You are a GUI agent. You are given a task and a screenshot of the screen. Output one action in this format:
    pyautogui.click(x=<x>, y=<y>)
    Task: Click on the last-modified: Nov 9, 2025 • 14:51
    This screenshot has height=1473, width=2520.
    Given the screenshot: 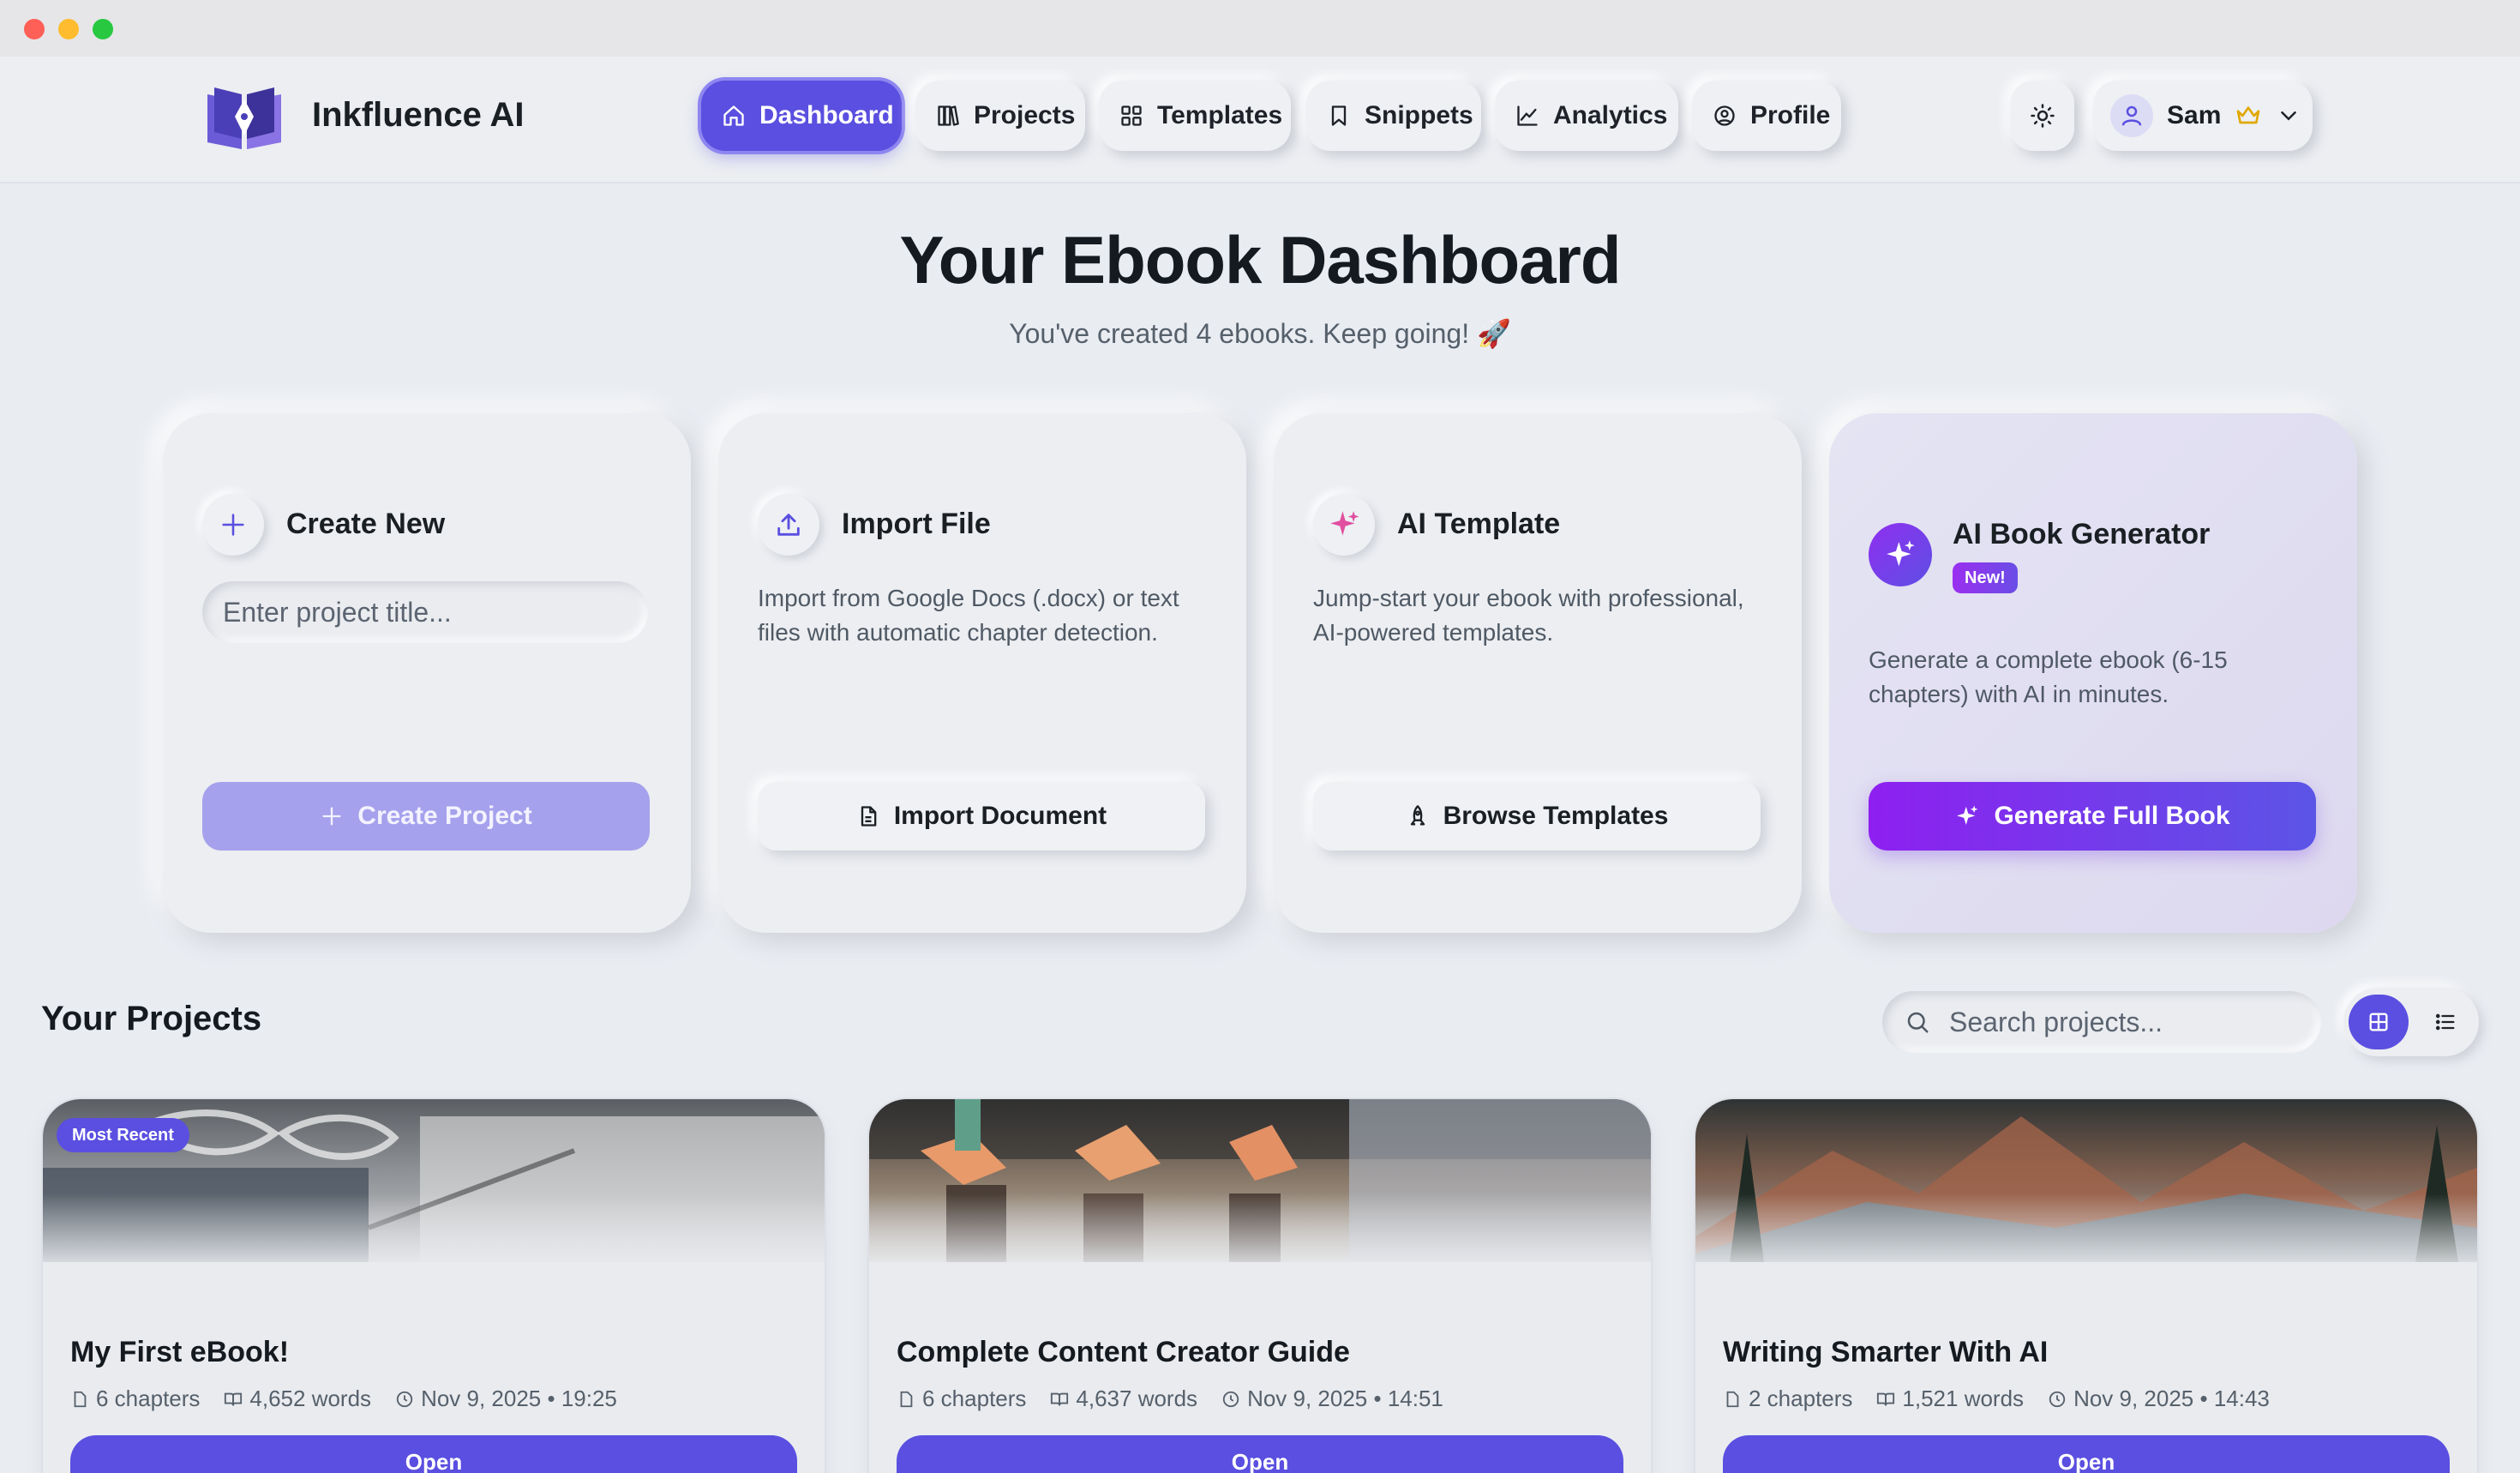 What is the action you would take?
    pyautogui.click(x=1332, y=1399)
    